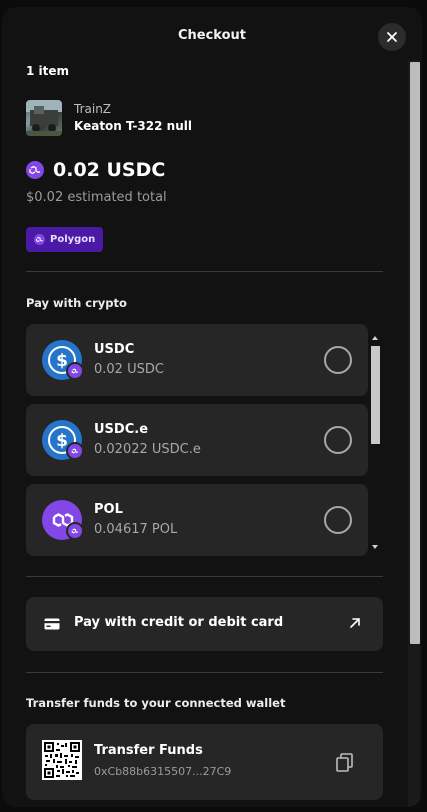  I want to click on close-button, so click(392, 37).